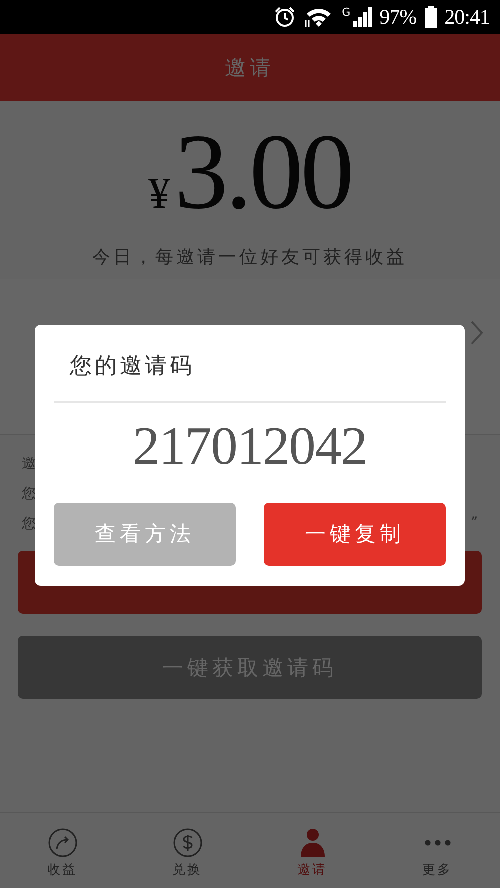  What do you see at coordinates (312, 850) in the screenshot?
I see `tab: 邀请` at bounding box center [312, 850].